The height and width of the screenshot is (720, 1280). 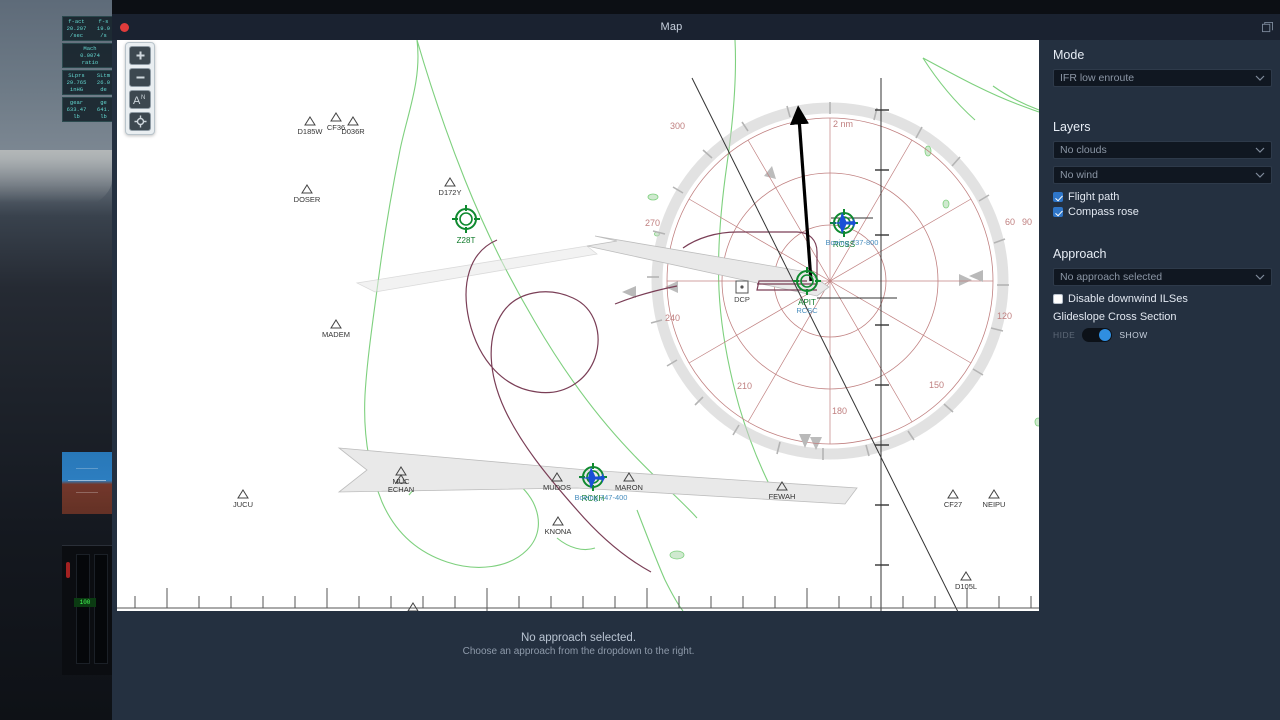 What do you see at coordinates (1128, 299) in the screenshot?
I see `disable-ils-label: Disable downwind ILSes` at bounding box center [1128, 299].